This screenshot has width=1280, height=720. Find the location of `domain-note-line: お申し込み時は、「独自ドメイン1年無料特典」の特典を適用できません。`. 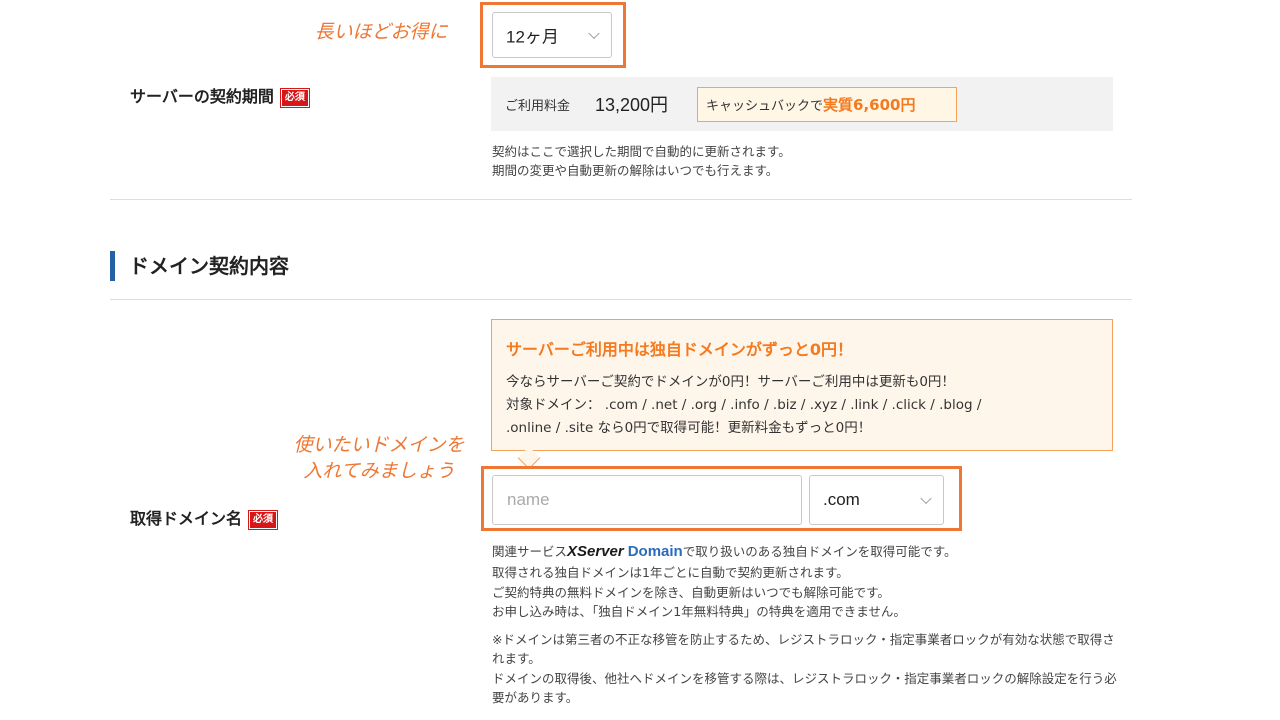

domain-note-line: お申し込み時は、「独自ドメイン1年無料特典」の特典を適用できません。 is located at coordinates (699, 611).